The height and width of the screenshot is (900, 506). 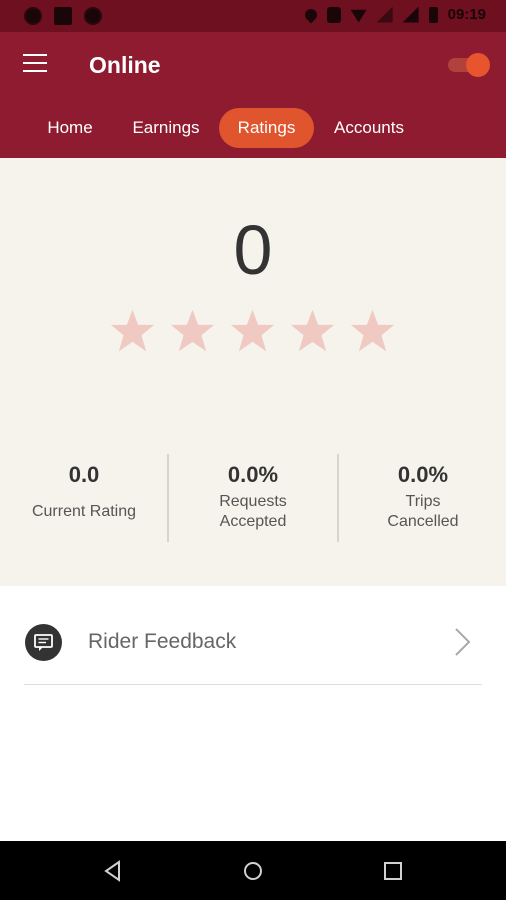 I want to click on image-icon, so click(x=63, y=16).